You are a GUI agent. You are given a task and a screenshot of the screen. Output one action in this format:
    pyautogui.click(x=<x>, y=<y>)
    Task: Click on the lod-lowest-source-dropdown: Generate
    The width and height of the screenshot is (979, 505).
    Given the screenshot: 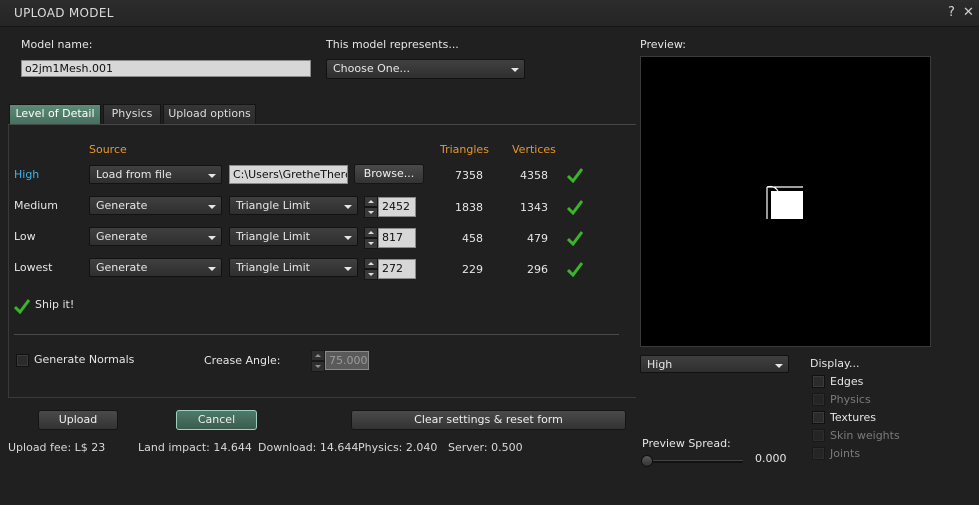 What is the action you would take?
    pyautogui.click(x=155, y=267)
    